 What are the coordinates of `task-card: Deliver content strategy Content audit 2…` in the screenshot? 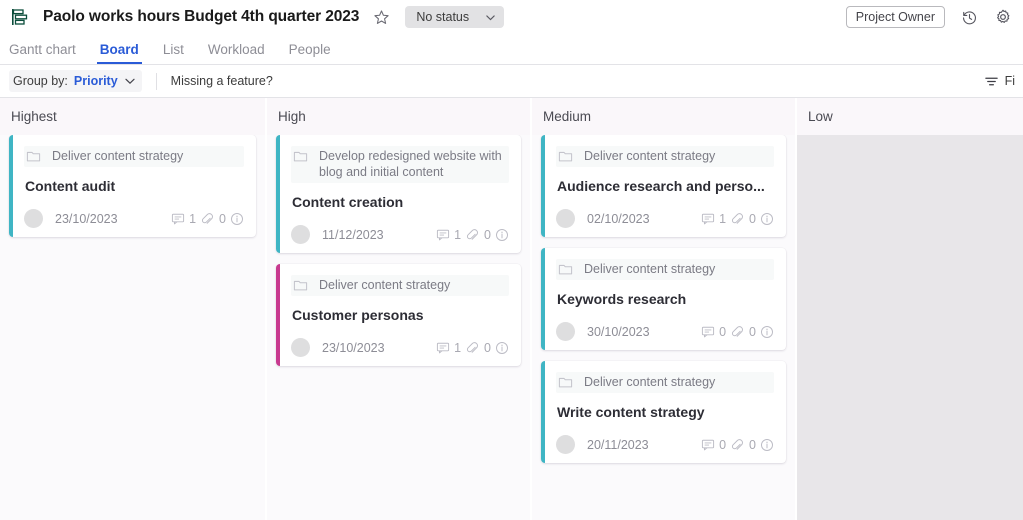 It's located at (132, 186).